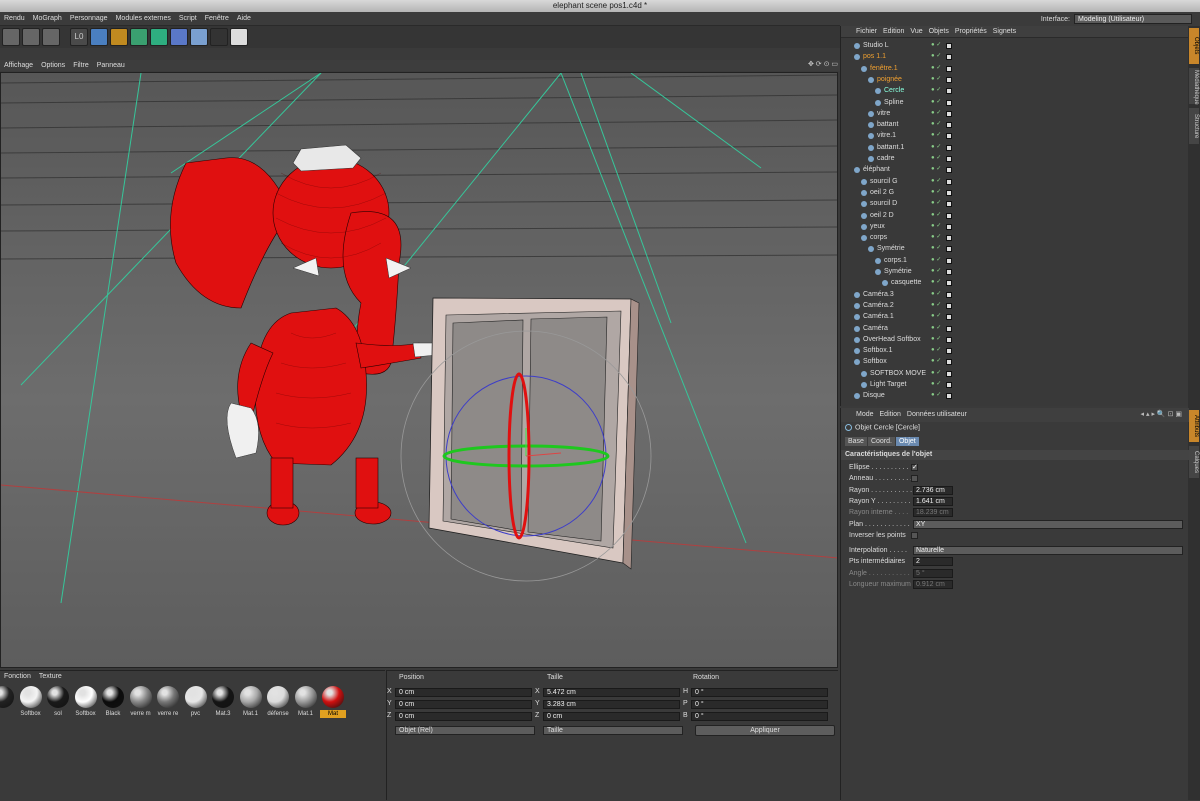  Describe the element at coordinates (1015, 282) in the screenshot. I see `object-row: casquette ● ✓` at that location.